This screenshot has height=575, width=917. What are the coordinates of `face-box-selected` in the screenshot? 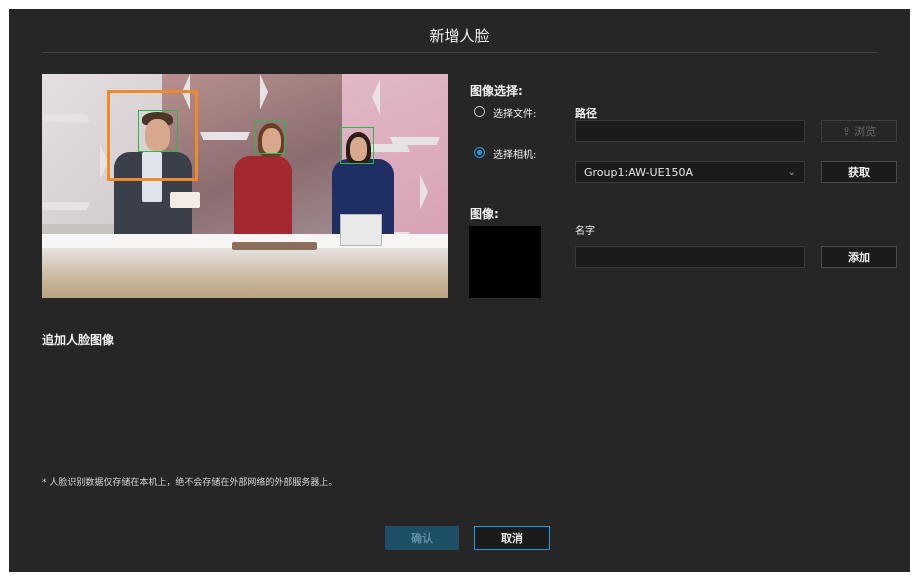 It's located at (152, 135).